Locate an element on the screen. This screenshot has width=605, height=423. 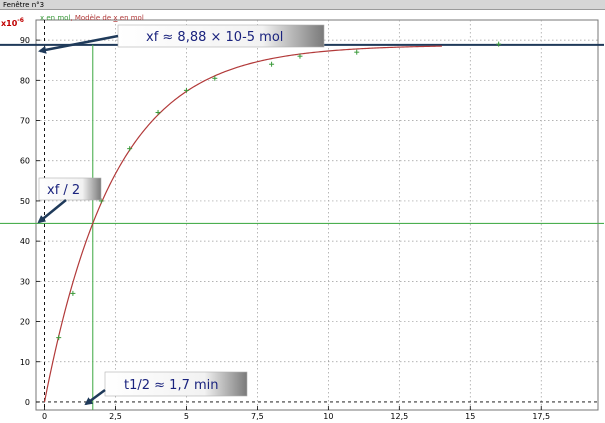
x-tick-label: 17,5 is located at coordinates (541, 416).